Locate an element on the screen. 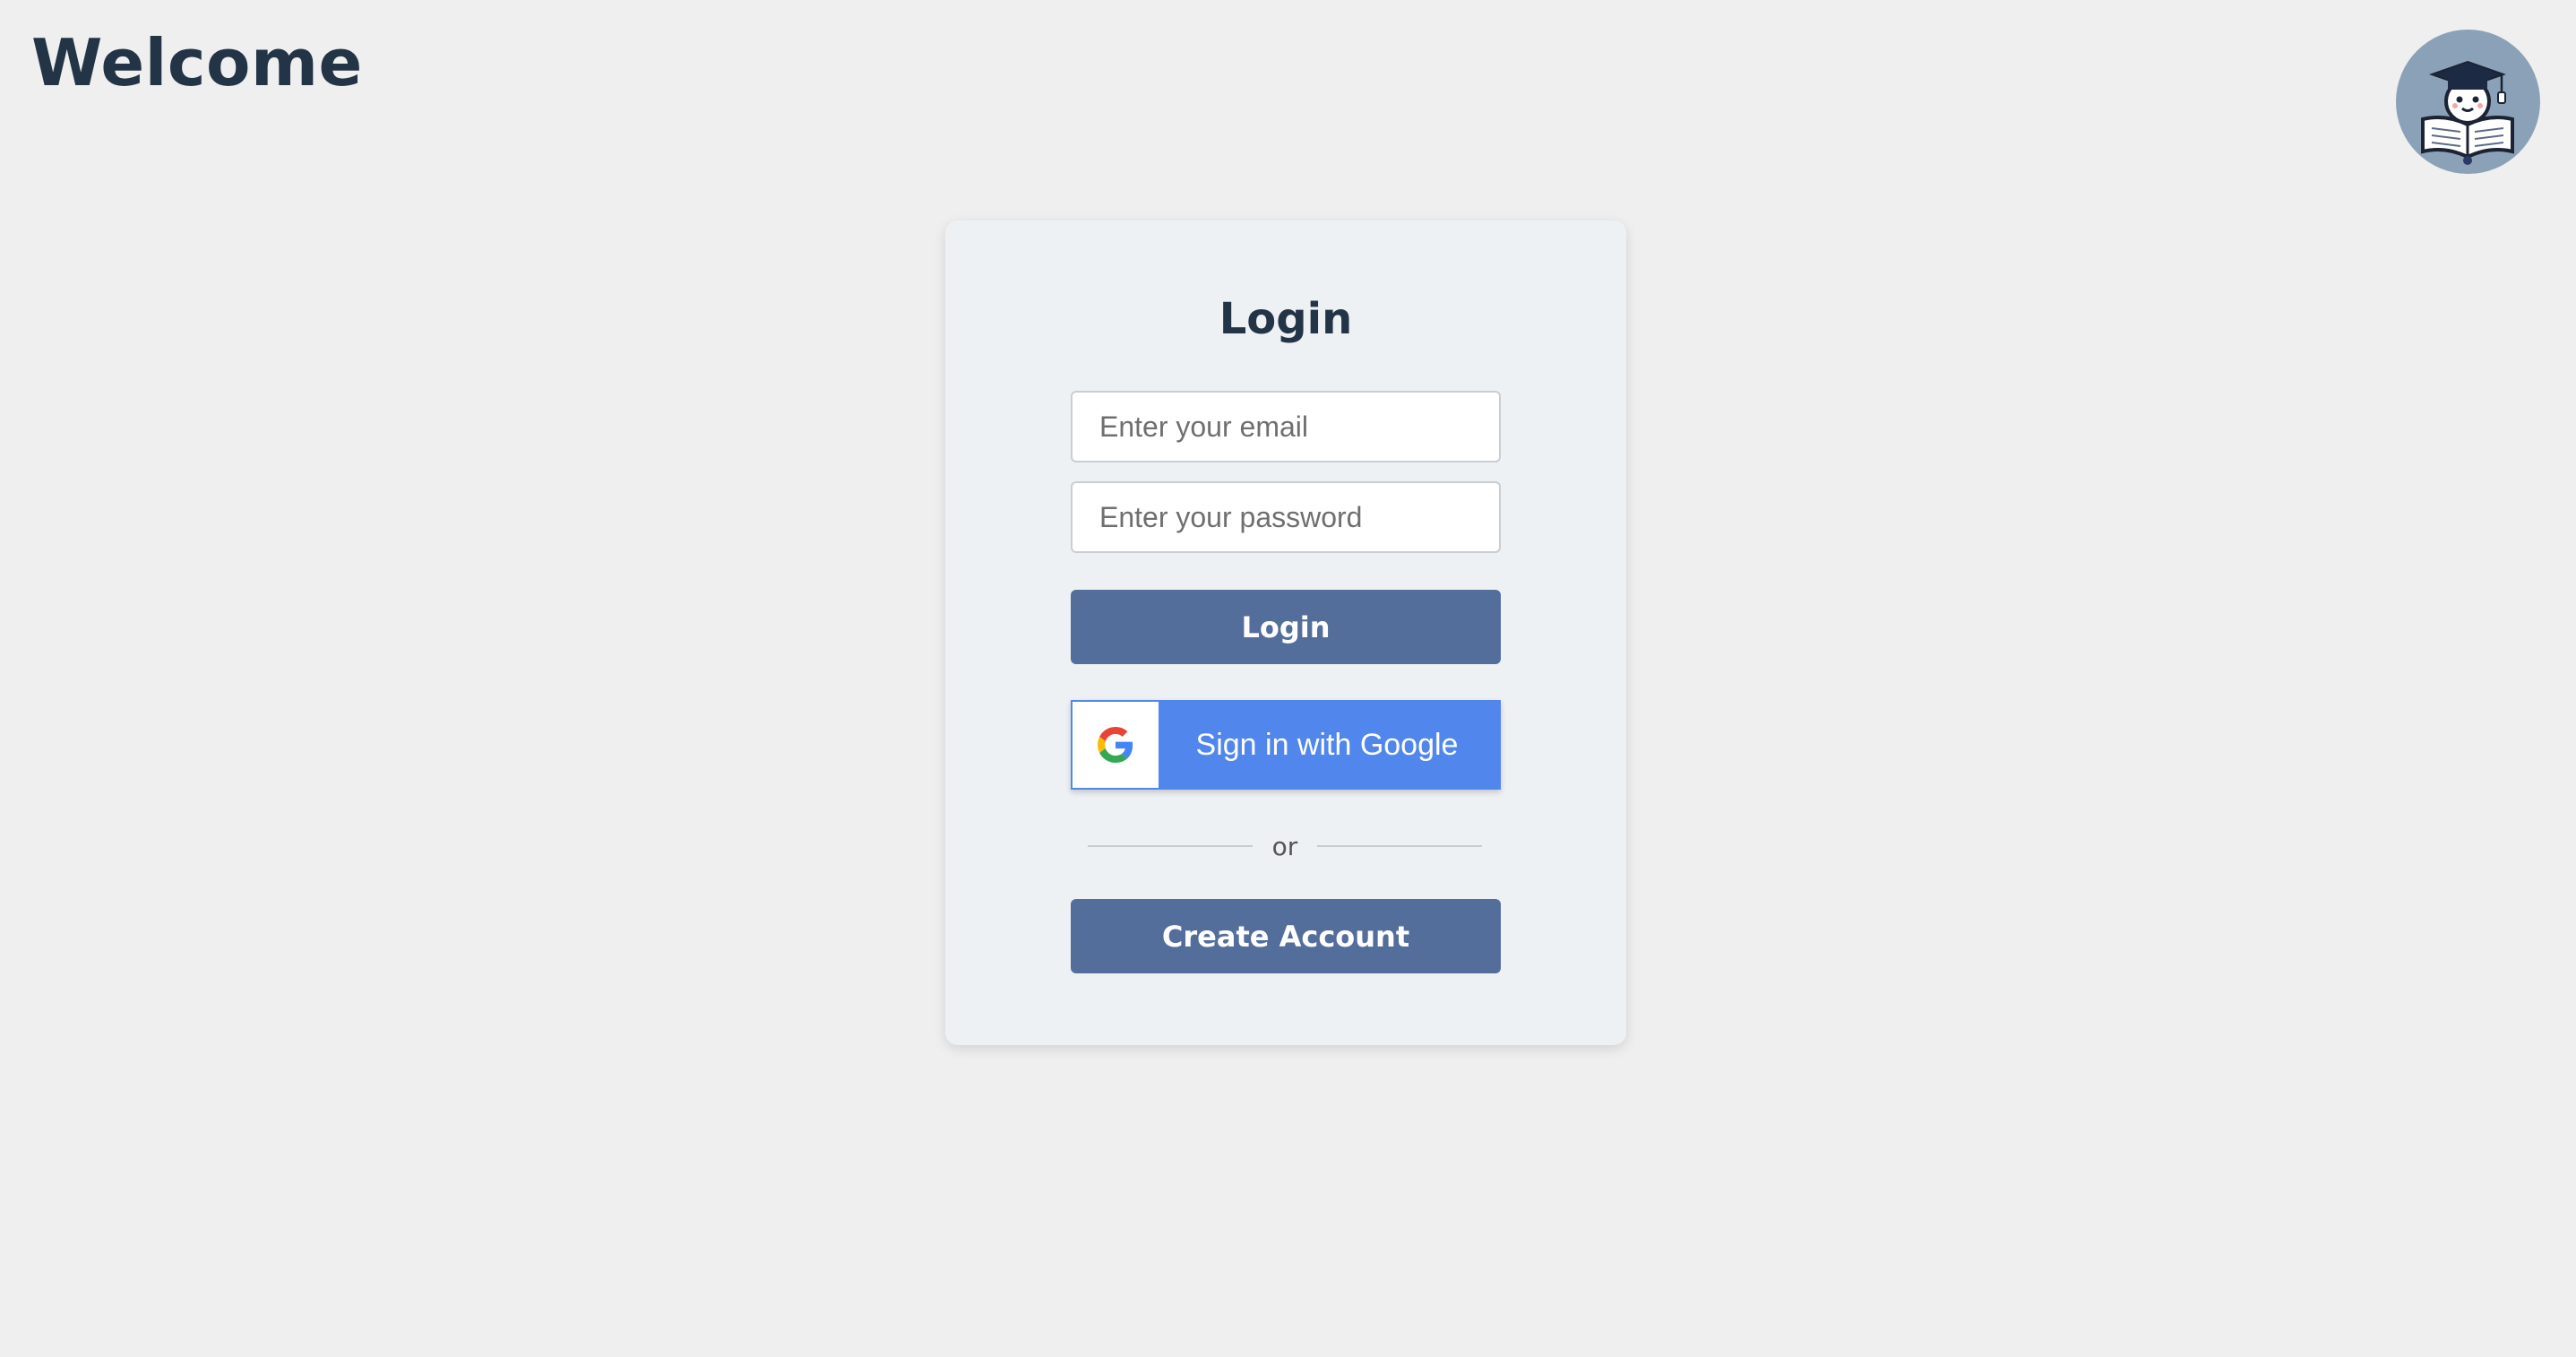 The width and height of the screenshot is (2576, 1357). google-logo-box is located at coordinates (1116, 745).